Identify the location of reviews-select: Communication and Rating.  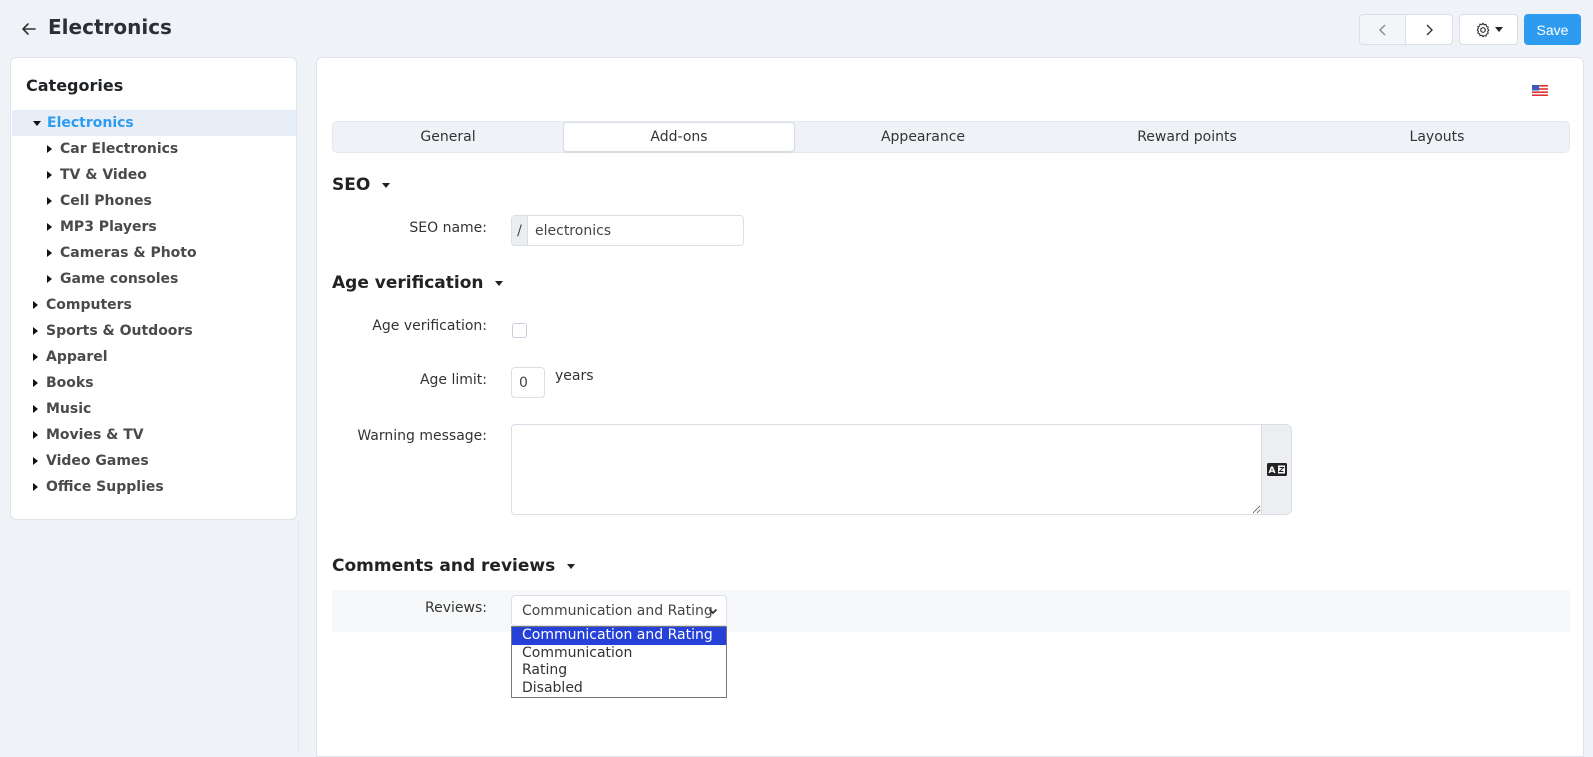
(619, 610).